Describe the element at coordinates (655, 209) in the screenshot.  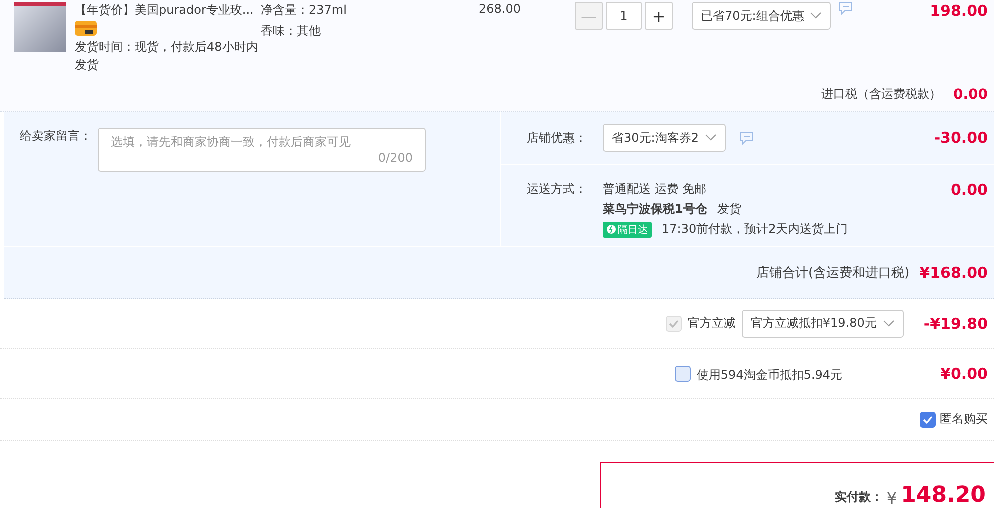
I see `warehouse-name: 菜鸟宁波保税1号仓` at that location.